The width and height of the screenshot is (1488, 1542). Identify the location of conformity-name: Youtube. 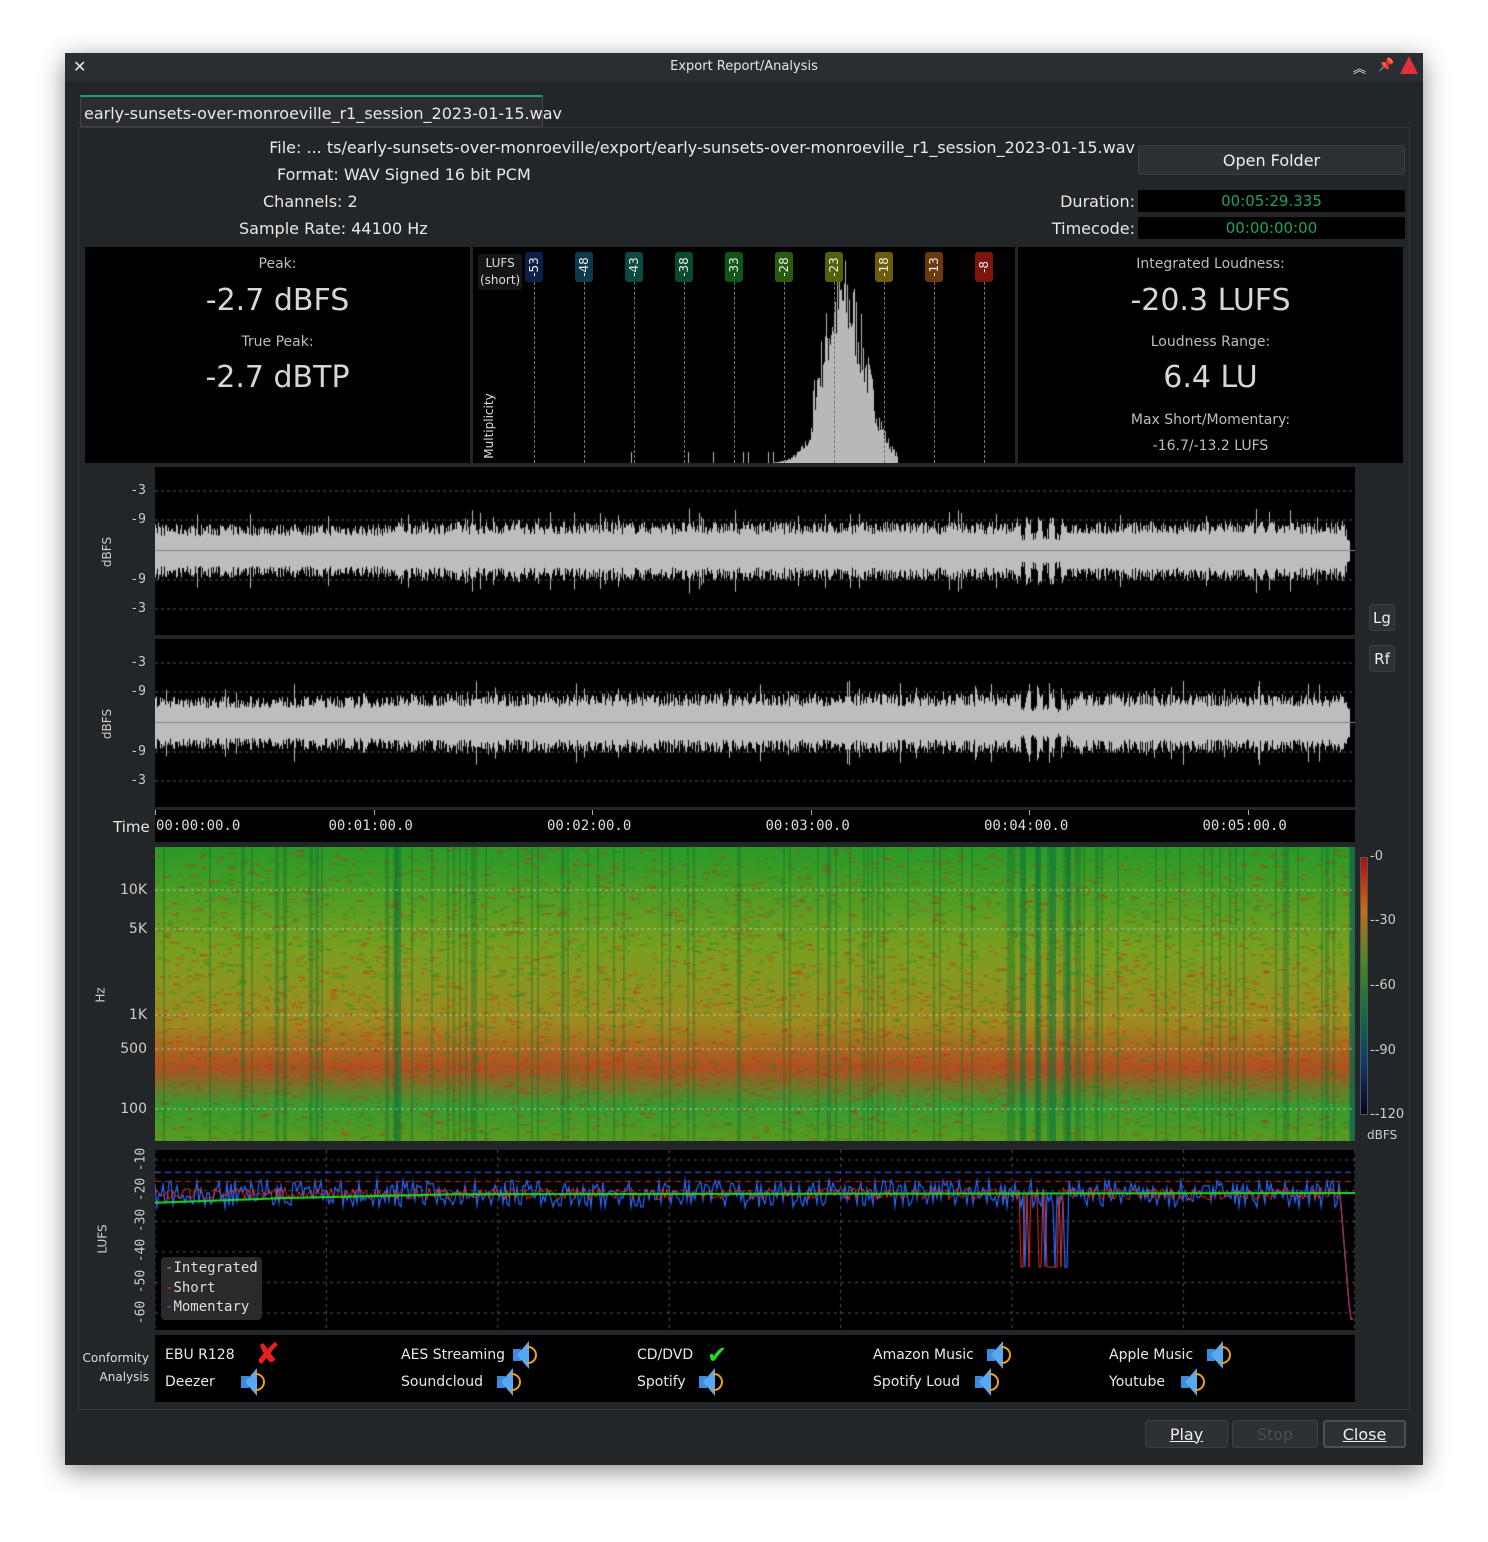
(1137, 1382).